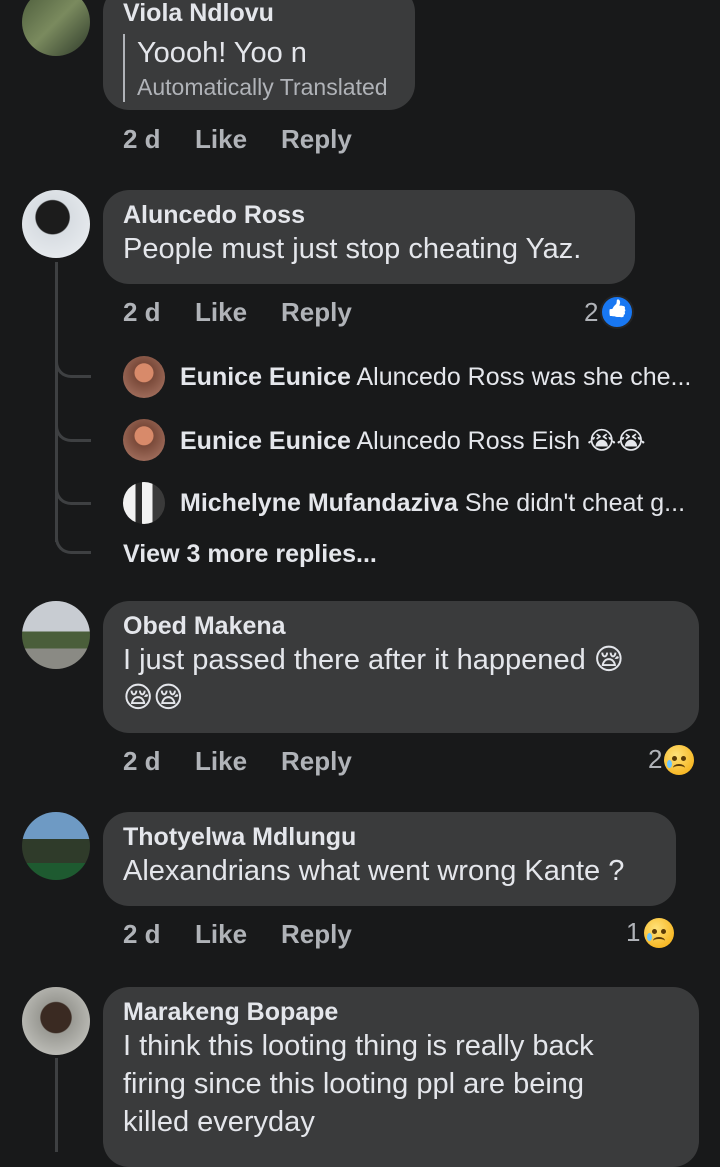  I want to click on reply-item: Eunice Eunice Aluncedo Ross Eish 😭😭, so click(413, 441).